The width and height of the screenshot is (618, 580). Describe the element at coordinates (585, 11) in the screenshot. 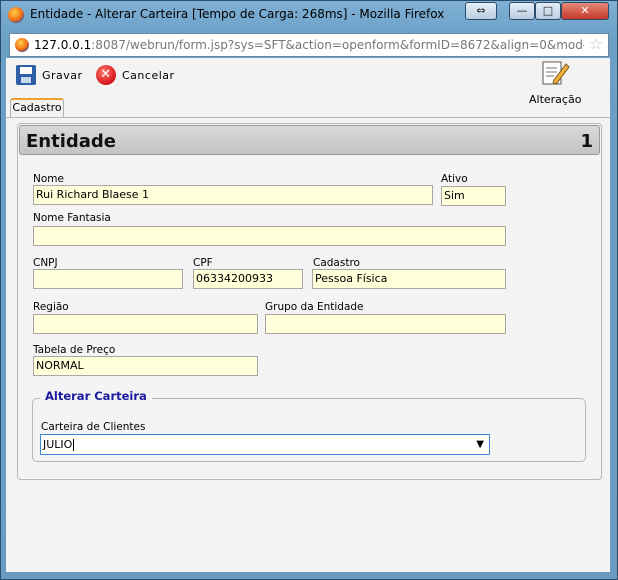

I see `close-button: ✕` at that location.